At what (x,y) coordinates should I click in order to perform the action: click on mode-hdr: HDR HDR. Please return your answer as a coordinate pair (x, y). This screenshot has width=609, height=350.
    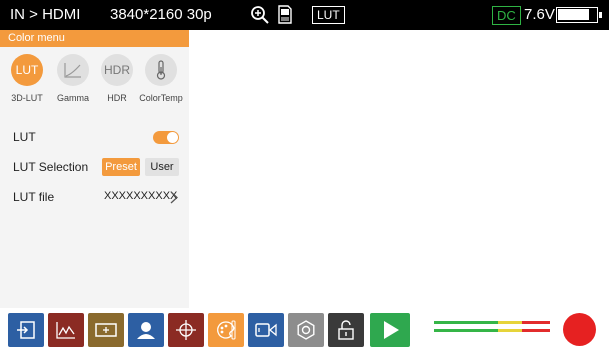
    Looking at the image, I should click on (117, 78).